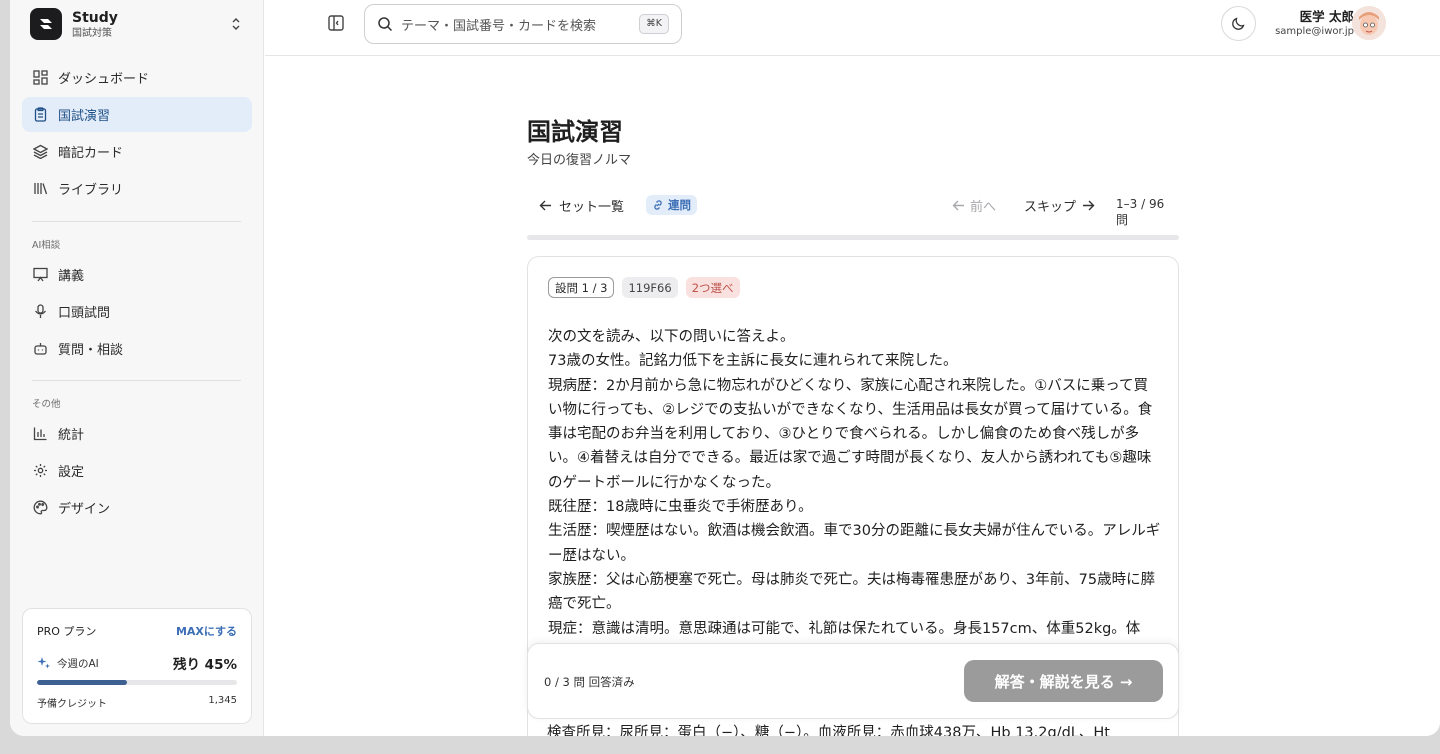 This screenshot has height=754, width=1440. Describe the element at coordinates (91, 350) in the screenshot. I see `nav-label: 質問・相談` at that location.